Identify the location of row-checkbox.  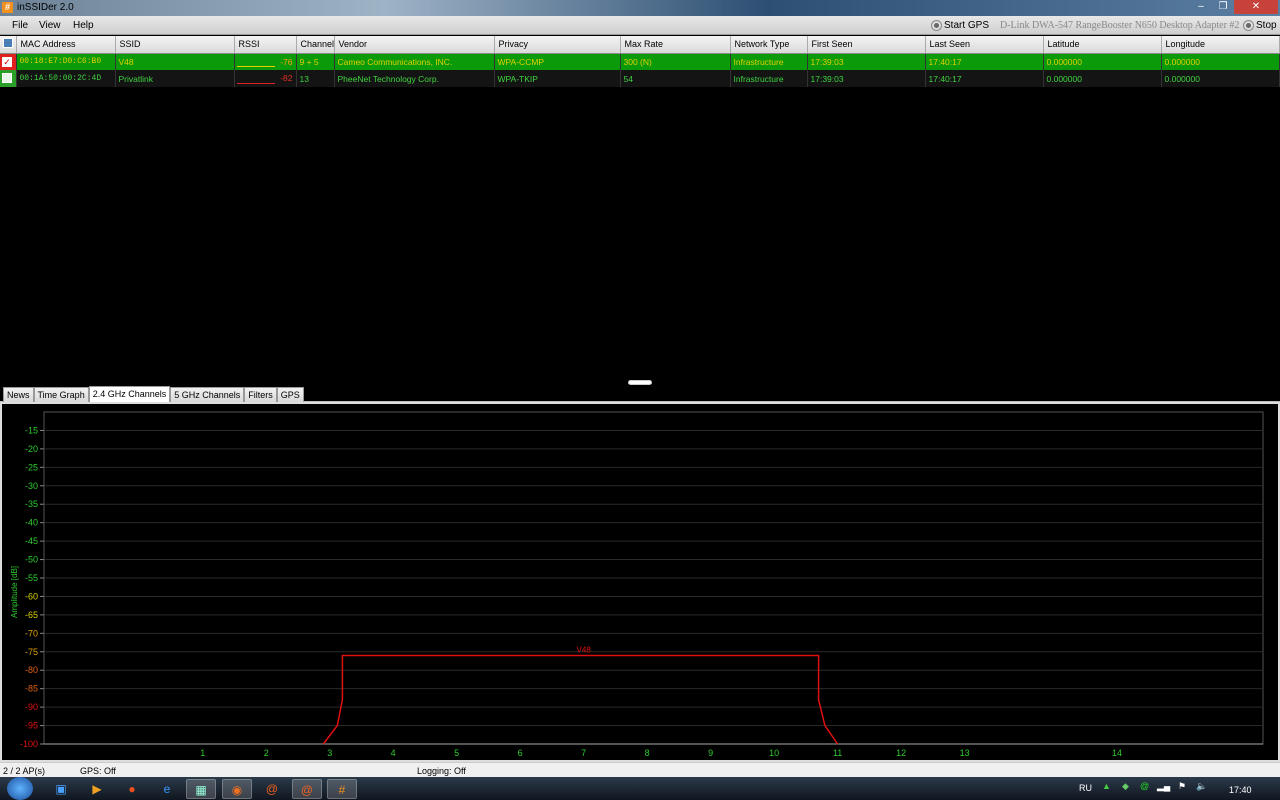
(8, 78).